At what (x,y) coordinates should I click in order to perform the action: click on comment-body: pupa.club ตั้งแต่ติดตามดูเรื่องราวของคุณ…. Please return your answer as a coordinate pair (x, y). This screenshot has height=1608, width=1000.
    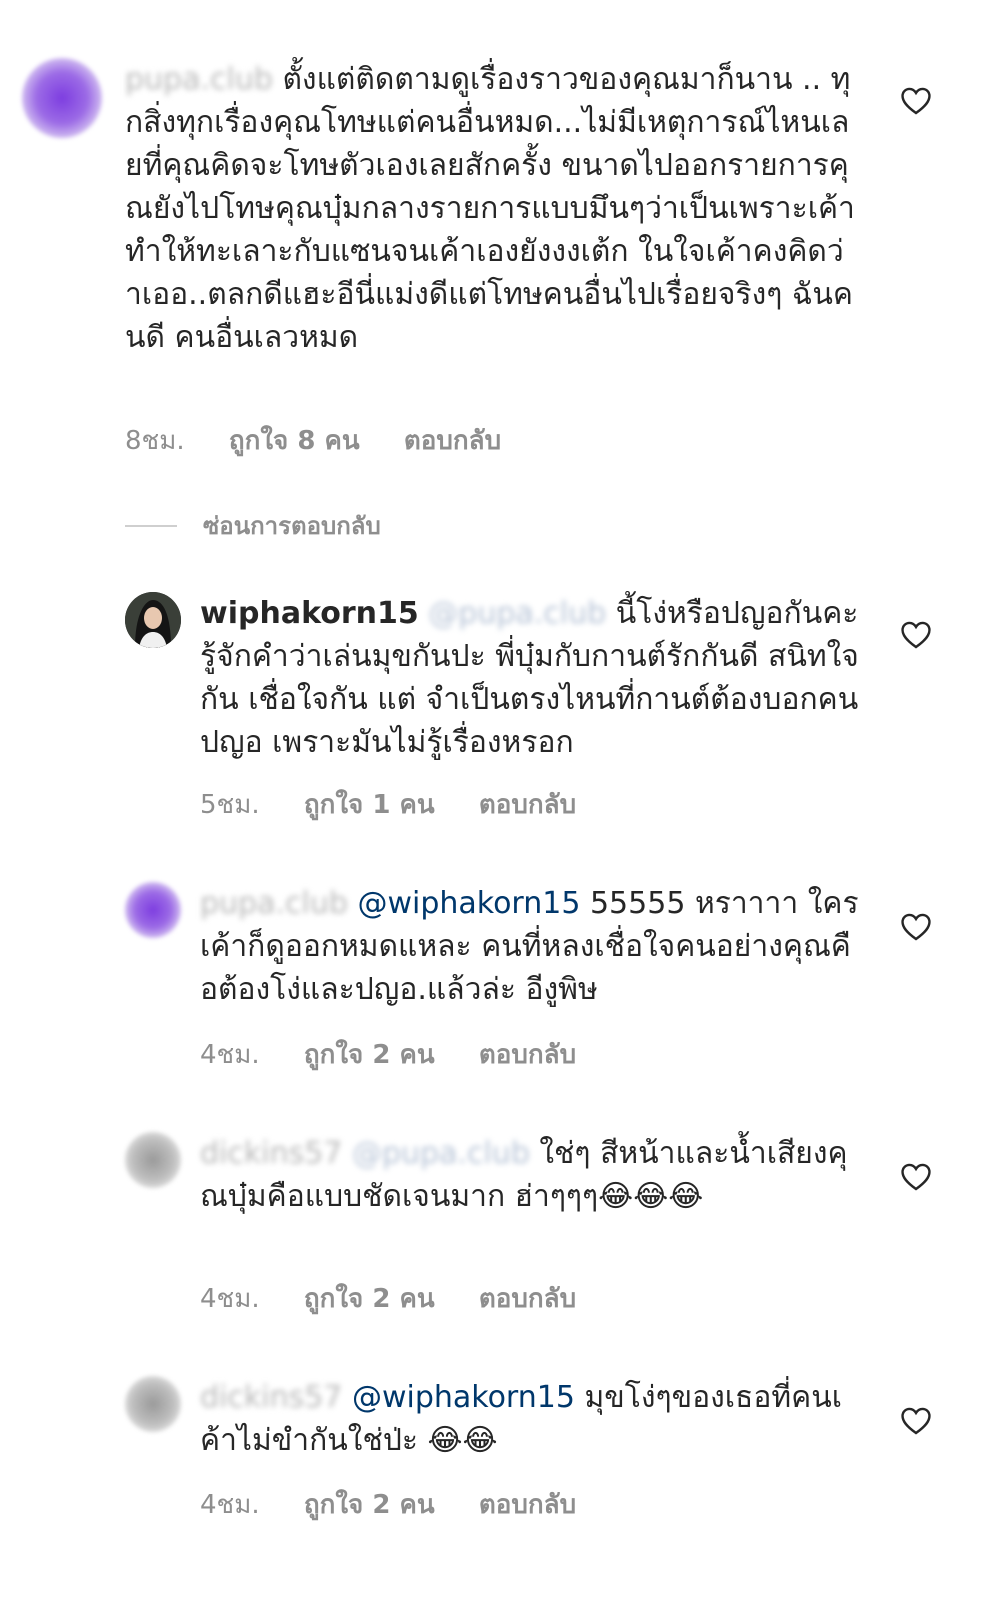
    Looking at the image, I should click on (492, 208).